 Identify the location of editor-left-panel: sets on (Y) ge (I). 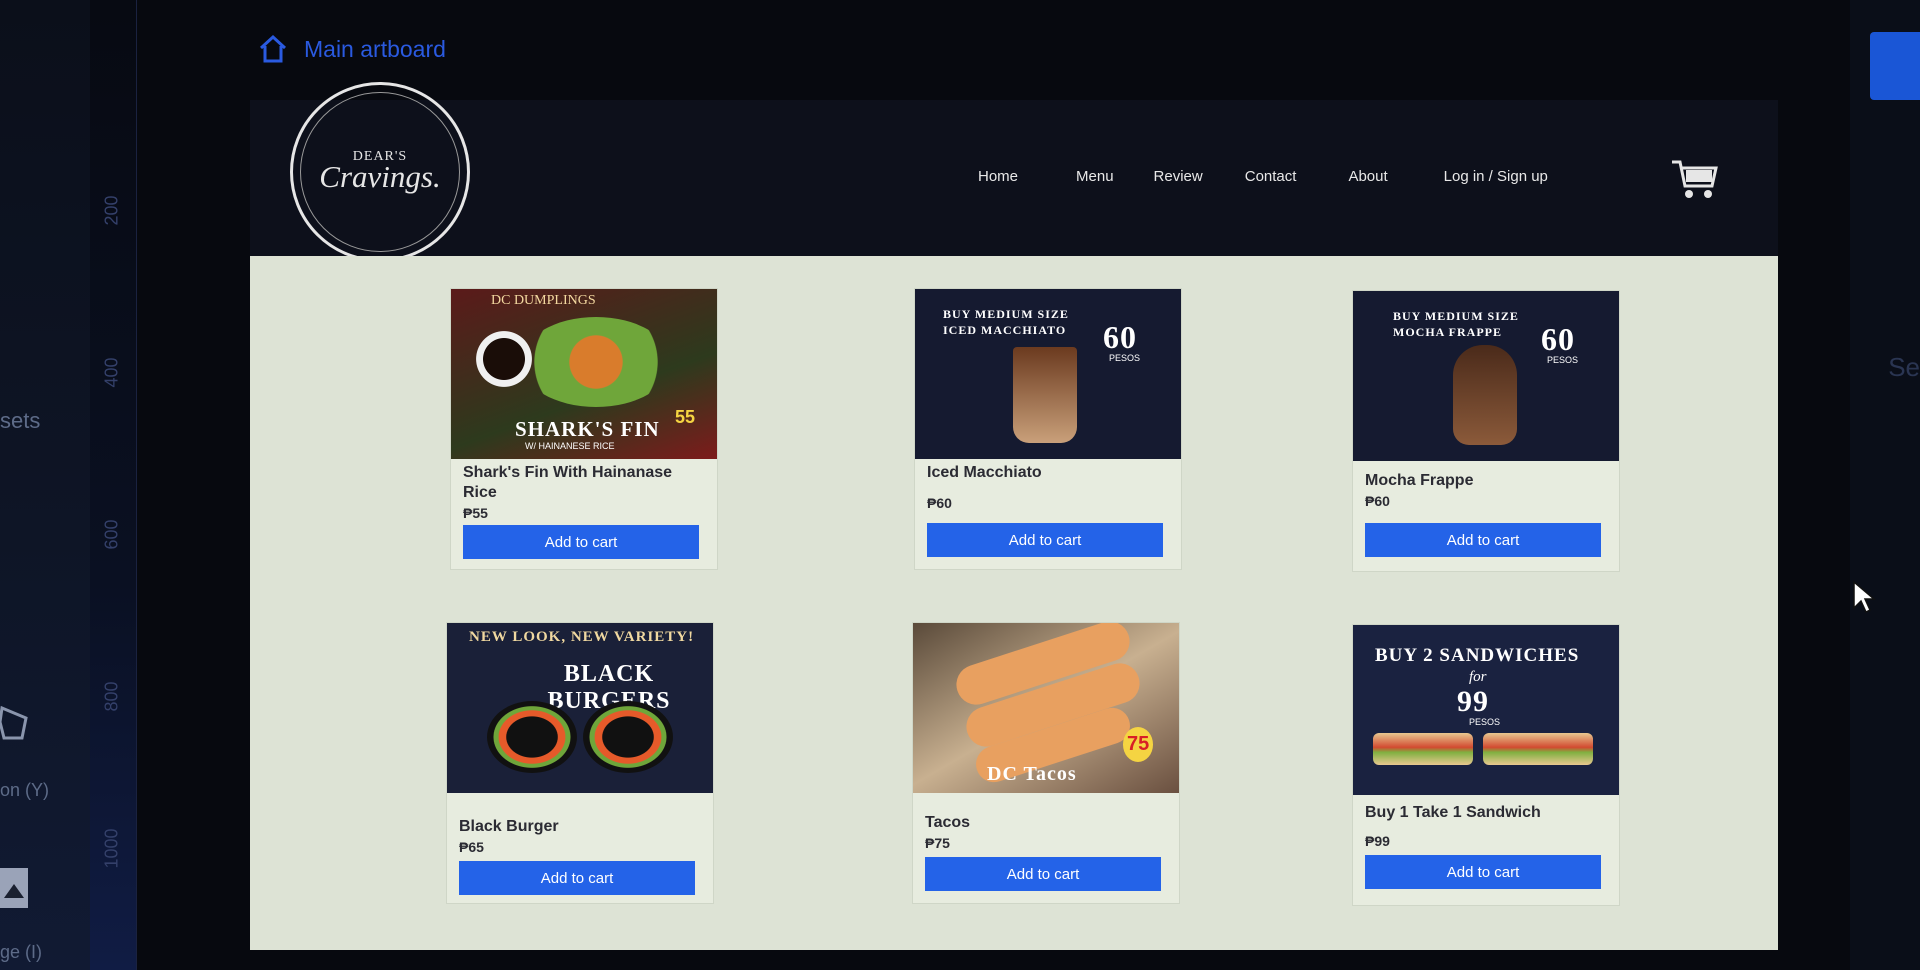
(45, 485).